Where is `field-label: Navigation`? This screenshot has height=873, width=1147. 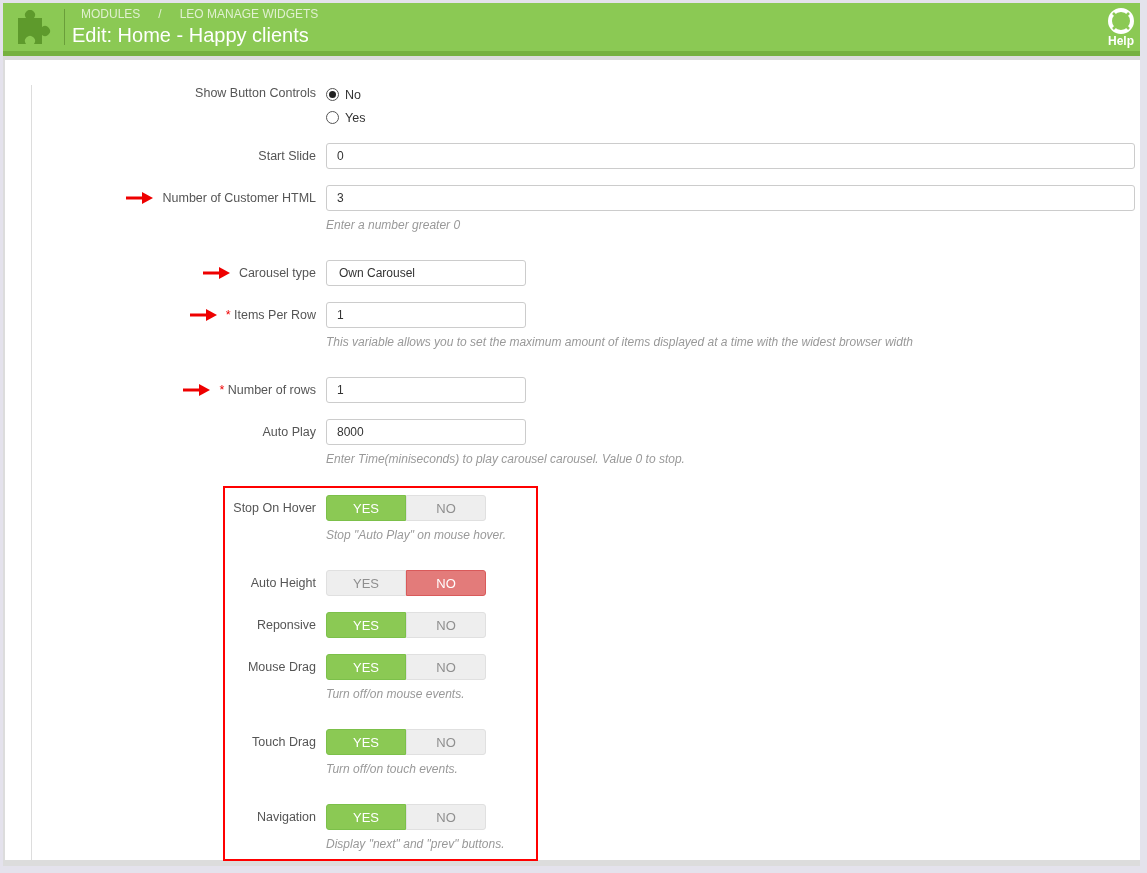
field-label: Navigation is located at coordinates (286, 817).